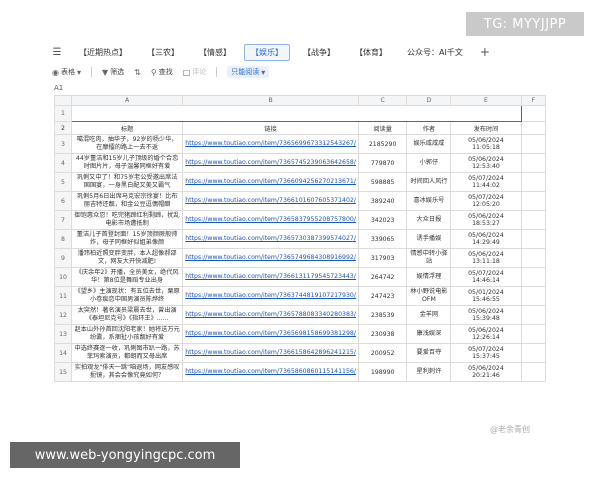 This screenshot has height=480, width=600. I want to click on header-author: 作者, so click(429, 128).